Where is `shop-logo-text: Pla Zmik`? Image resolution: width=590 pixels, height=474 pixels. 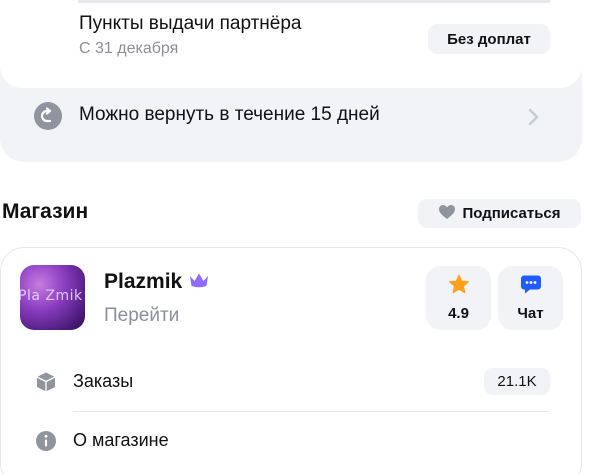 shop-logo-text: Pla Zmik is located at coordinates (51, 296).